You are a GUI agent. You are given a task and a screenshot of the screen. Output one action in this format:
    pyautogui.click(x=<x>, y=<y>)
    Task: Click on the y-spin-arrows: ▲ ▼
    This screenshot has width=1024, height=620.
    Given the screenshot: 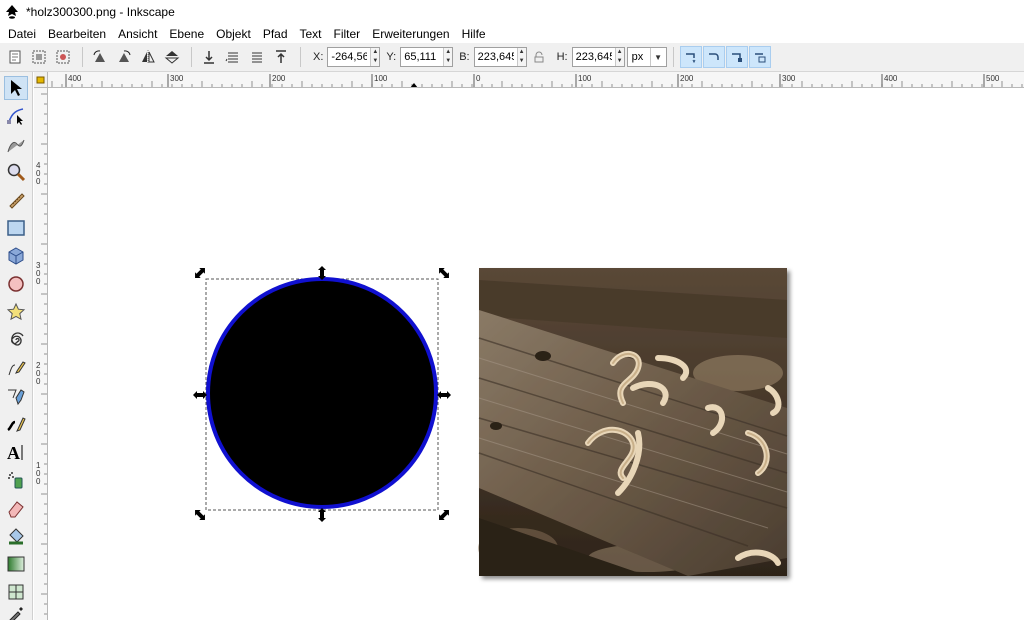 What is the action you would take?
    pyautogui.click(x=448, y=57)
    